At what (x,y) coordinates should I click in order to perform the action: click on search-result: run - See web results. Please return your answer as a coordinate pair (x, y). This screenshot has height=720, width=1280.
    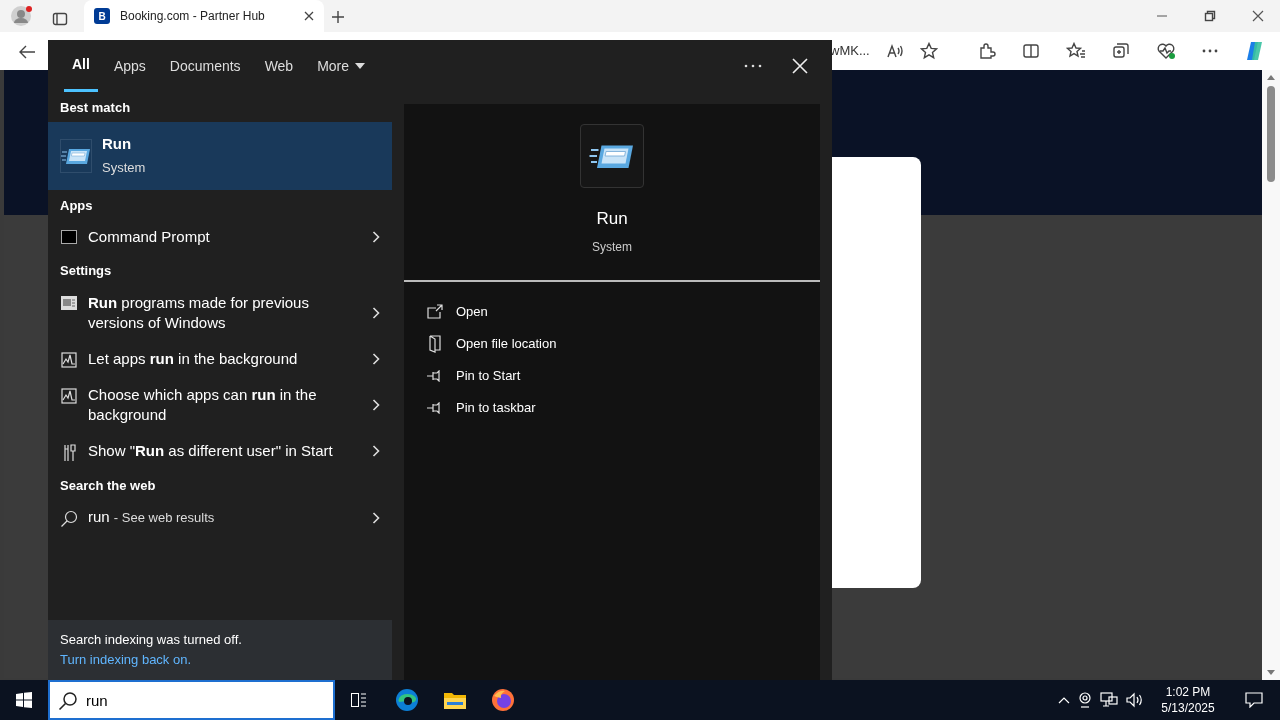
    Looking at the image, I should click on (220, 518).